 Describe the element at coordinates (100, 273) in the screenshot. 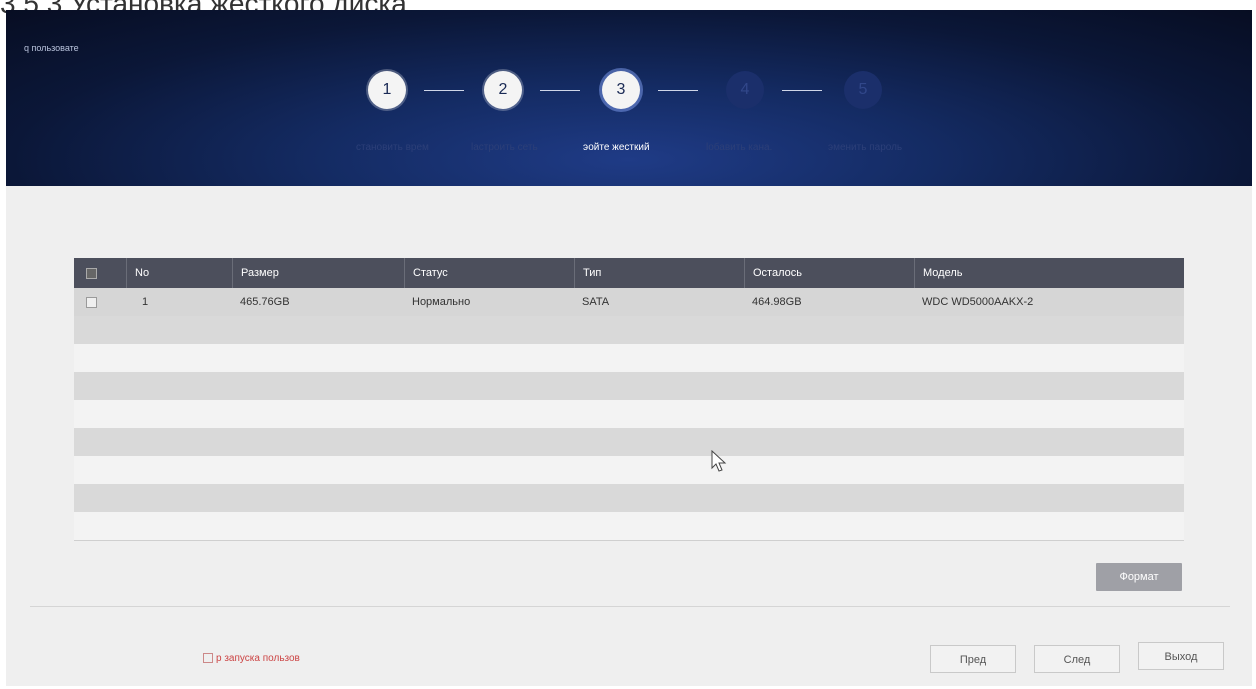

I see `select-all-cell` at that location.